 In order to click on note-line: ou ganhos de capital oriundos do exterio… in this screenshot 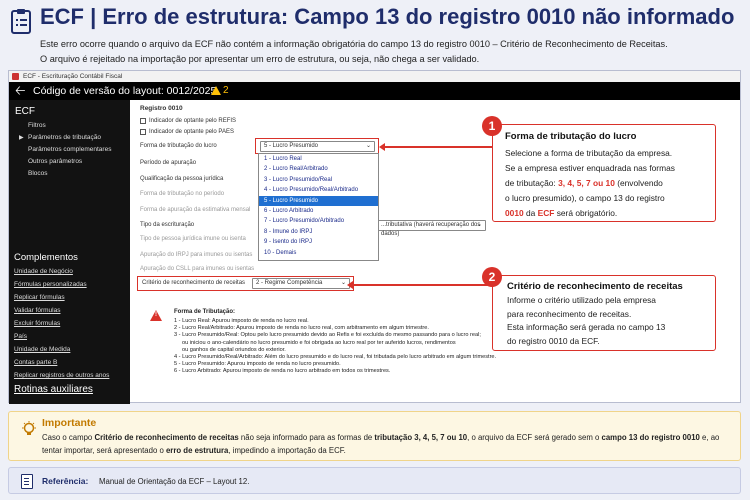, I will do `click(234, 349)`.